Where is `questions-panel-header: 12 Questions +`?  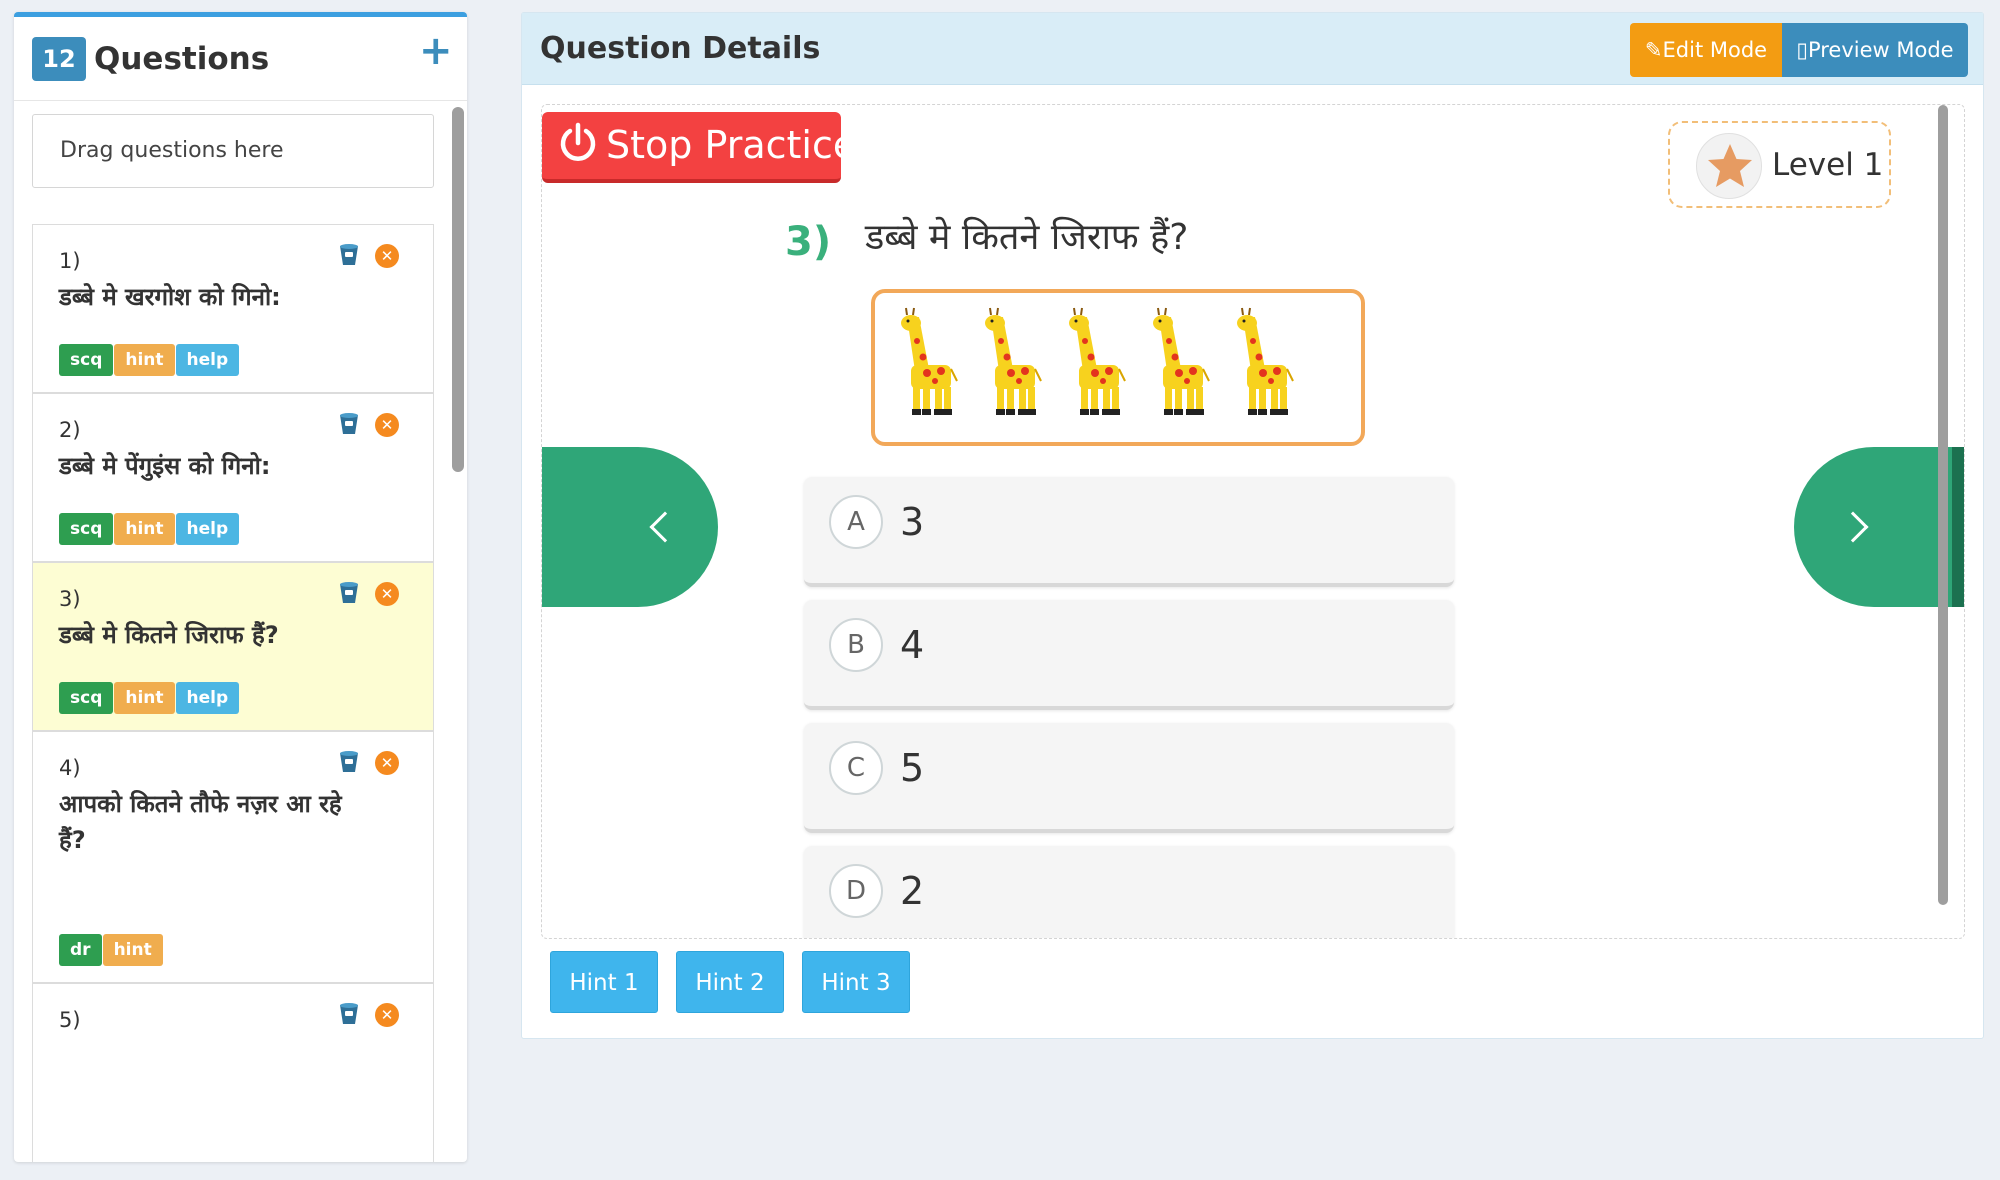 questions-panel-header: 12 Questions + is located at coordinates (240, 59).